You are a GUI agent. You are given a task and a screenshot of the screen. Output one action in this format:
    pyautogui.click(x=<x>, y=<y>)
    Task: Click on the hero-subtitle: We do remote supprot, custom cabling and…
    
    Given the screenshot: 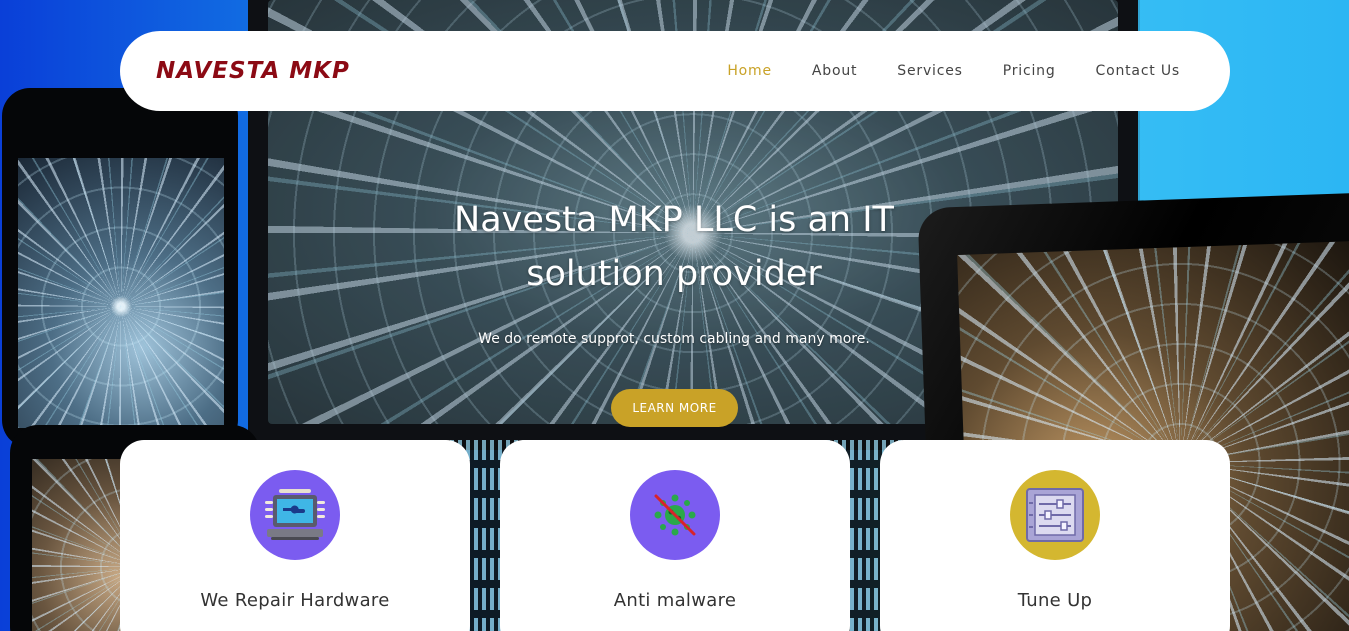 What is the action you would take?
    pyautogui.click(x=674, y=339)
    